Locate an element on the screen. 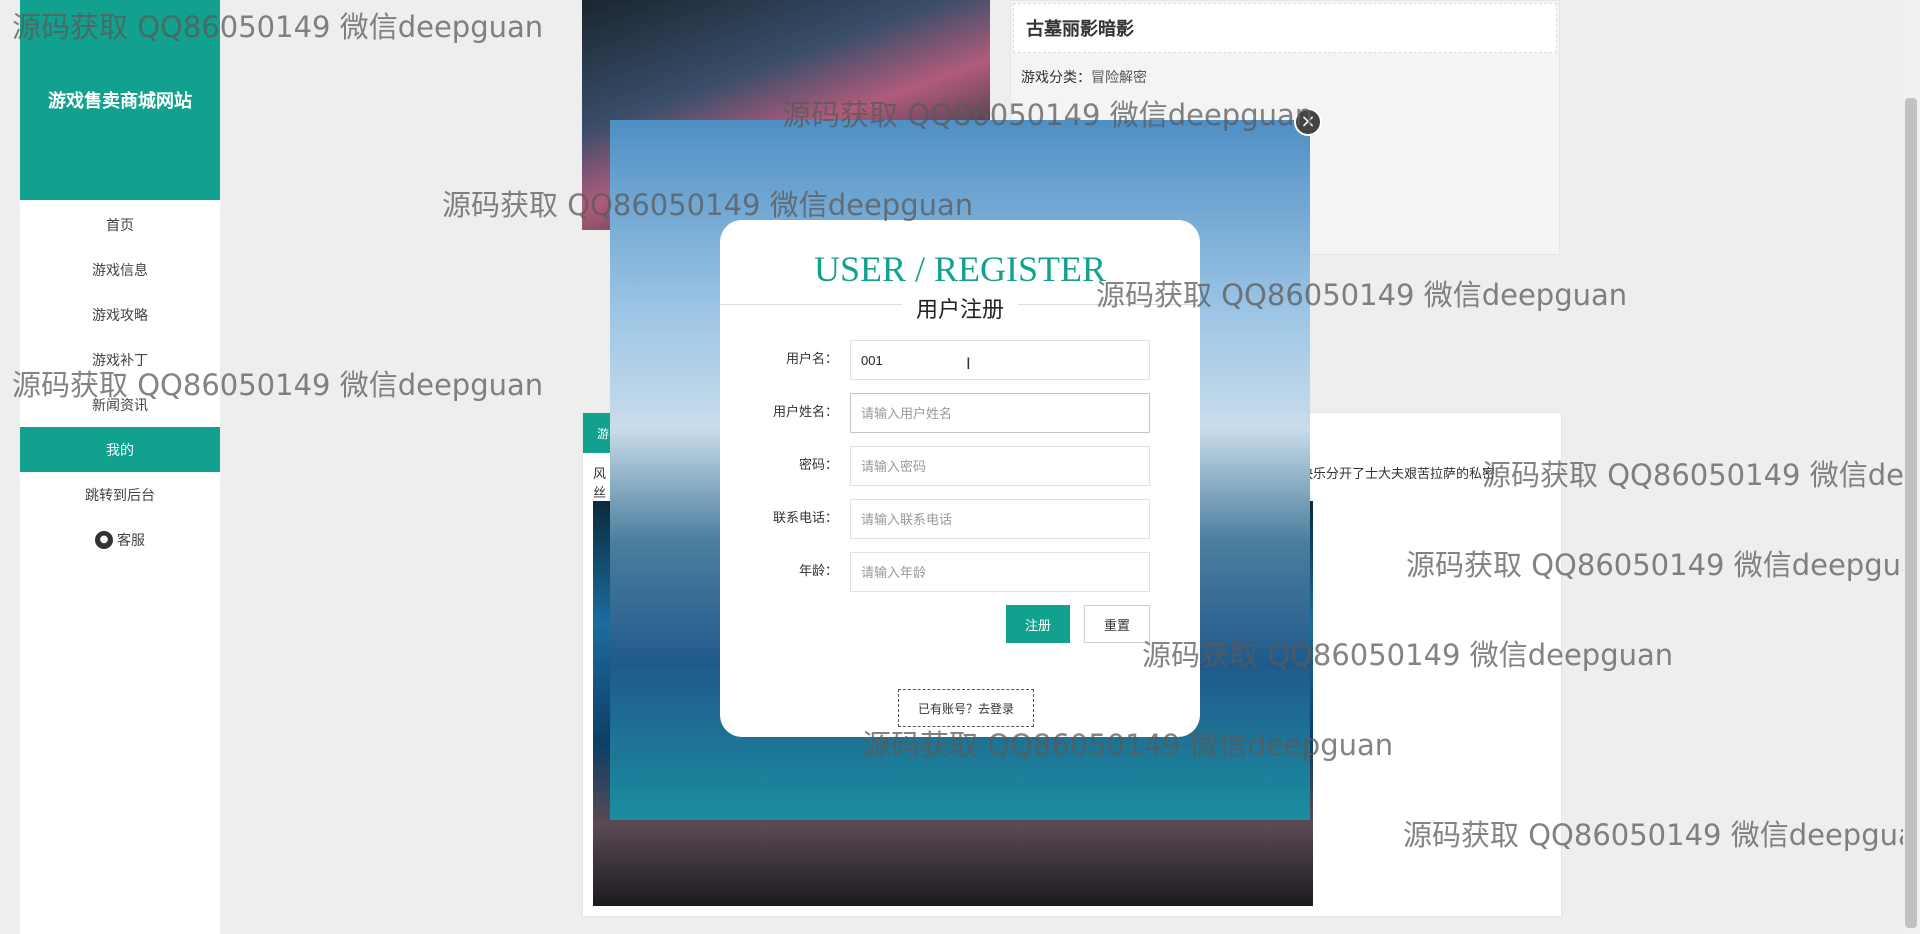  wechat-icon: ● is located at coordinates (104, 539).